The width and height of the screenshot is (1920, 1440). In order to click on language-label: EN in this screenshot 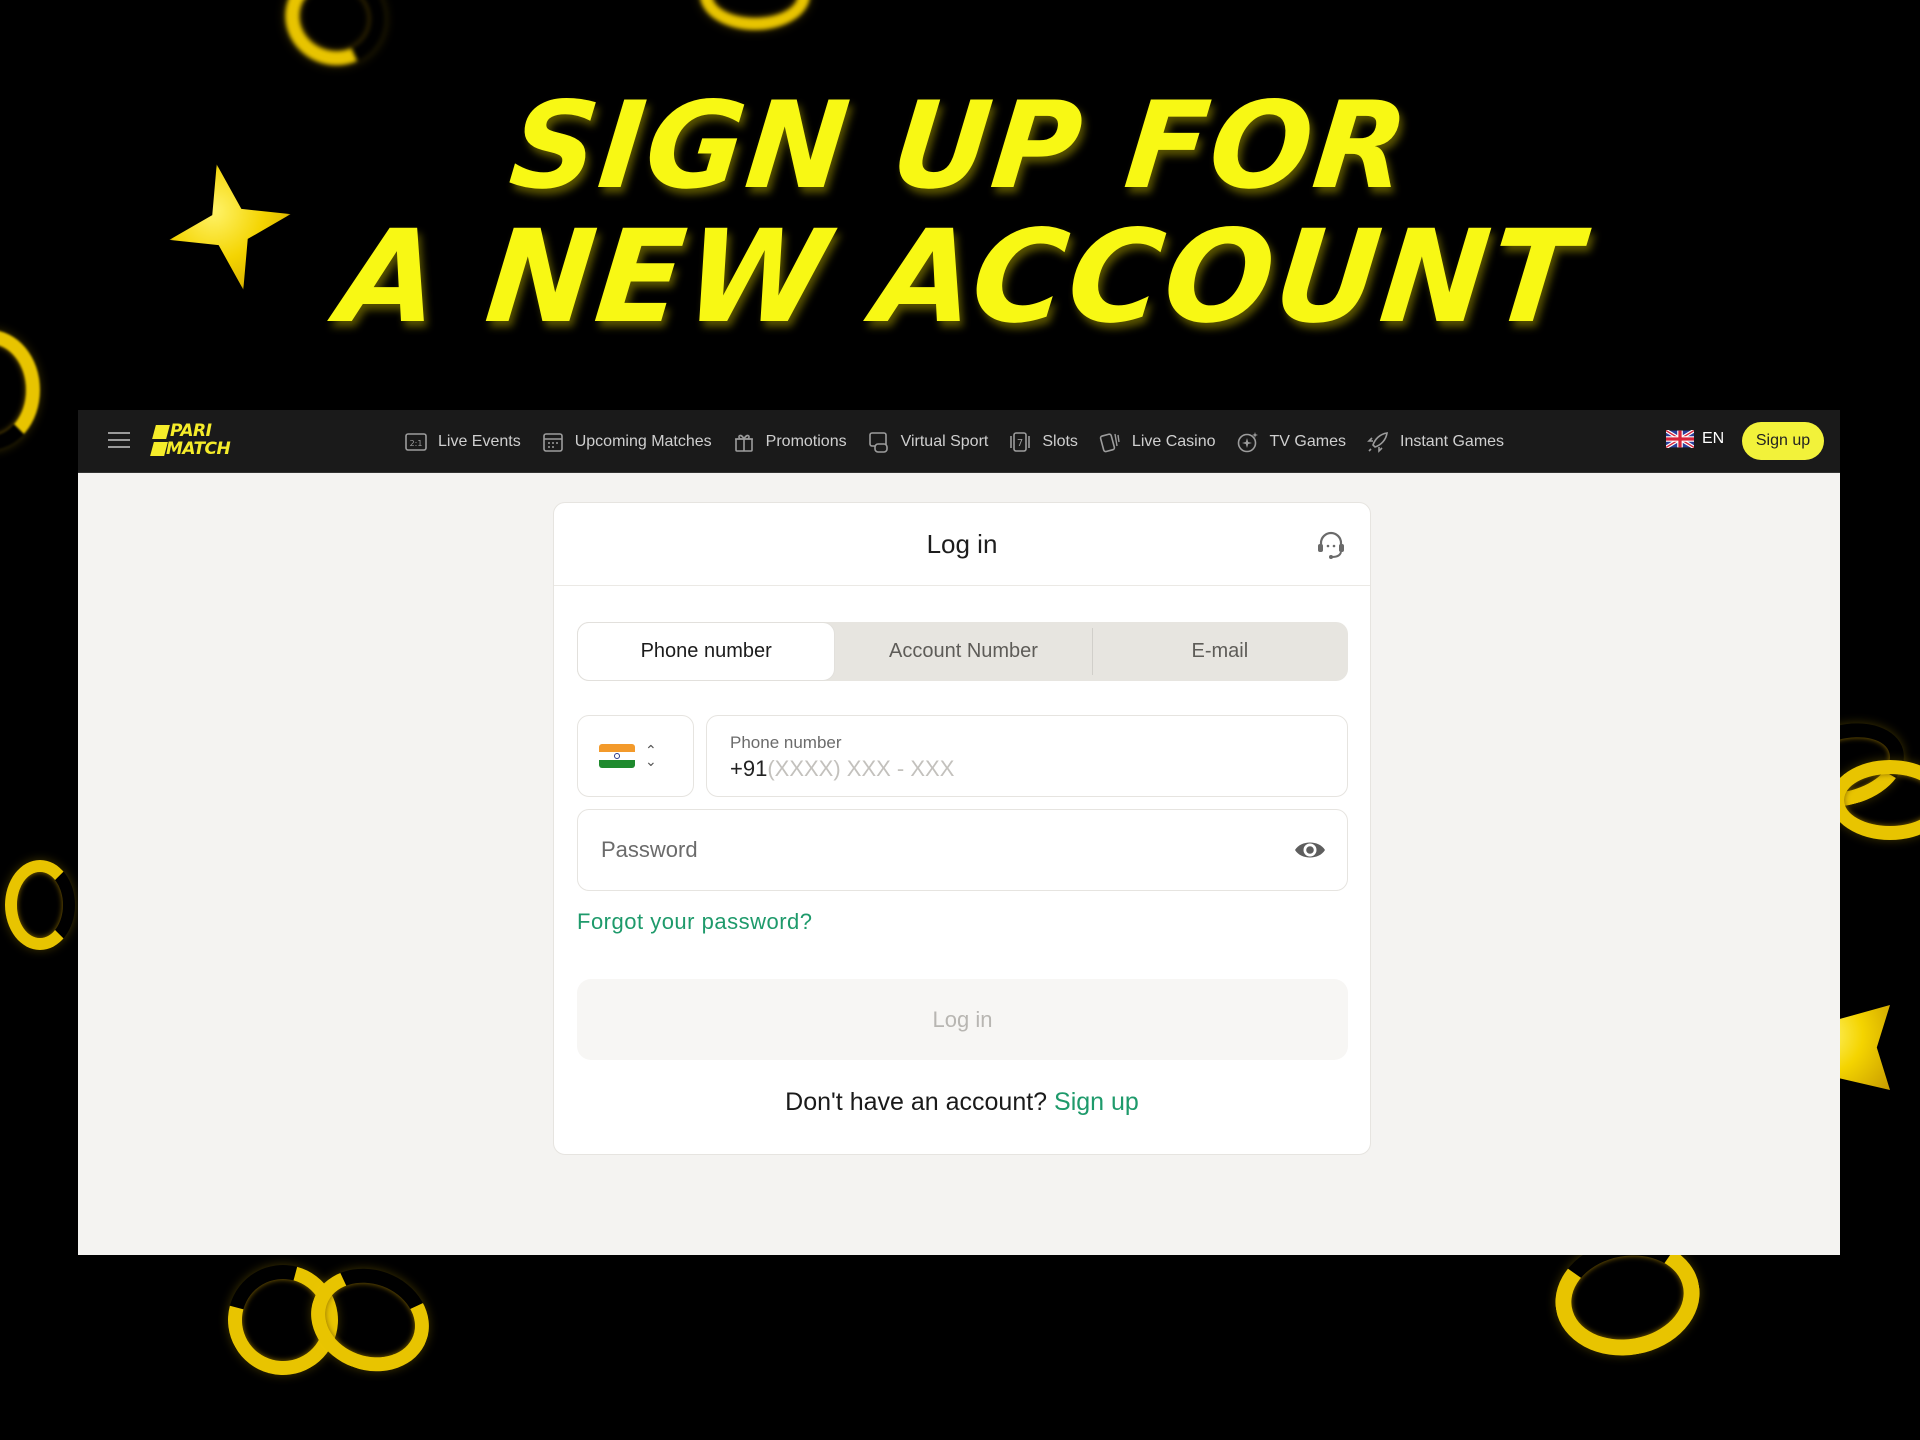, I will do `click(1713, 438)`.